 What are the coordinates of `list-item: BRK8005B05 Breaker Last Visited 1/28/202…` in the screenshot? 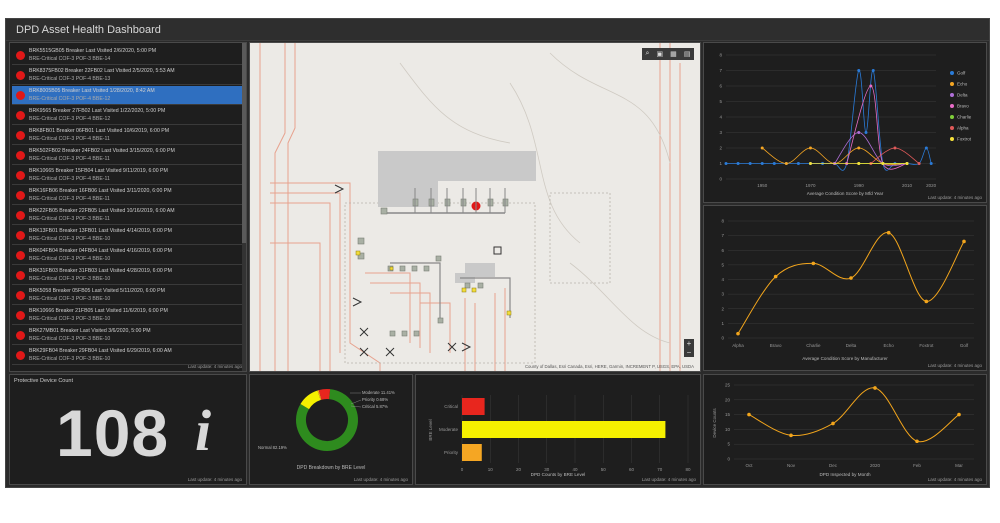 It's located at (127, 95).